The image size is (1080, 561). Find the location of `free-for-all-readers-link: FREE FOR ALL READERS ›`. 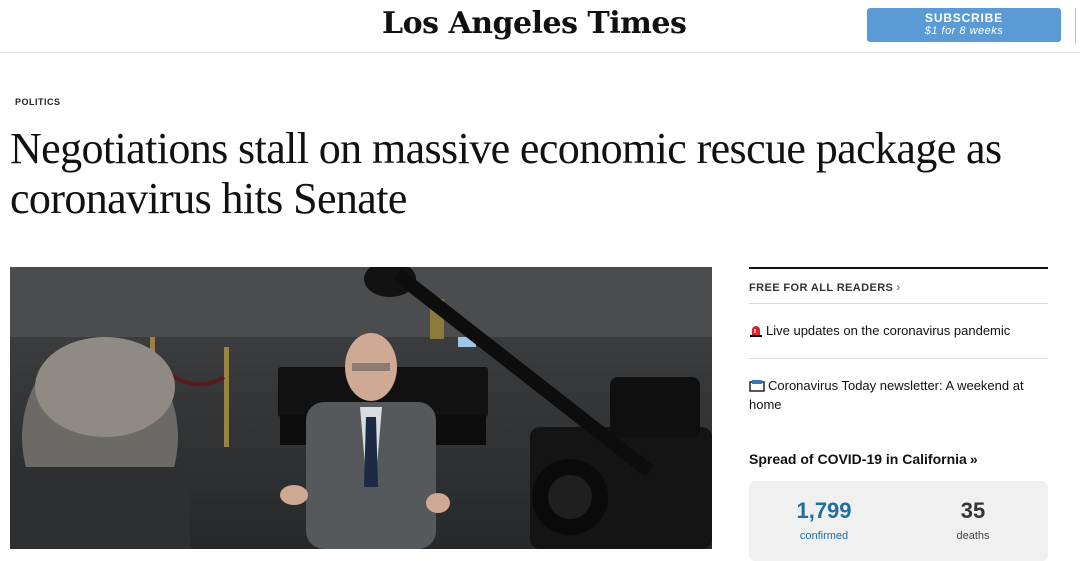

free-for-all-readers-link: FREE FOR ALL READERS › is located at coordinates (825, 287).